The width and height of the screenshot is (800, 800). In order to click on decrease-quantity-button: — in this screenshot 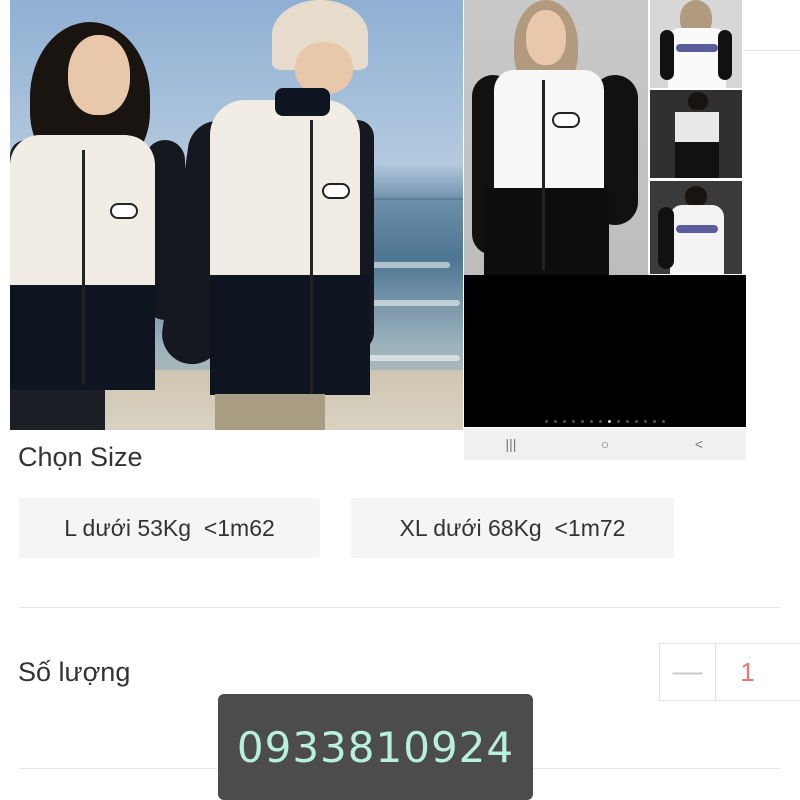, I will do `click(688, 672)`.